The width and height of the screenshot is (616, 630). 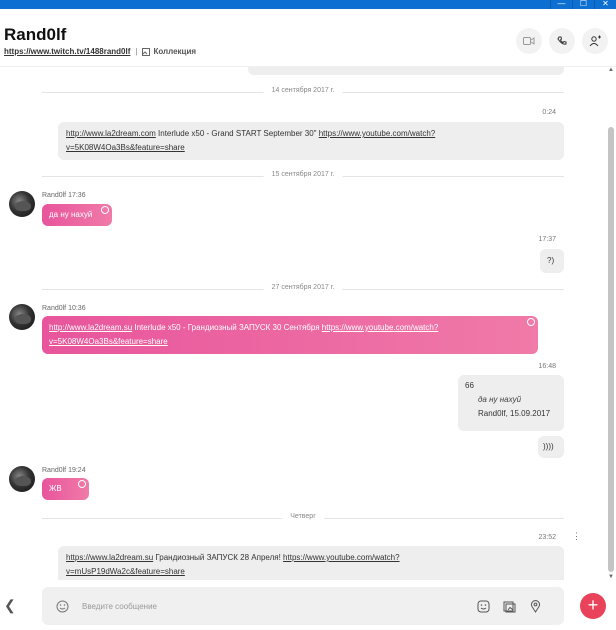 What do you see at coordinates (514, 413) in the screenshot?
I see `quote-meta: Rand0lf, 15.09.2017` at bounding box center [514, 413].